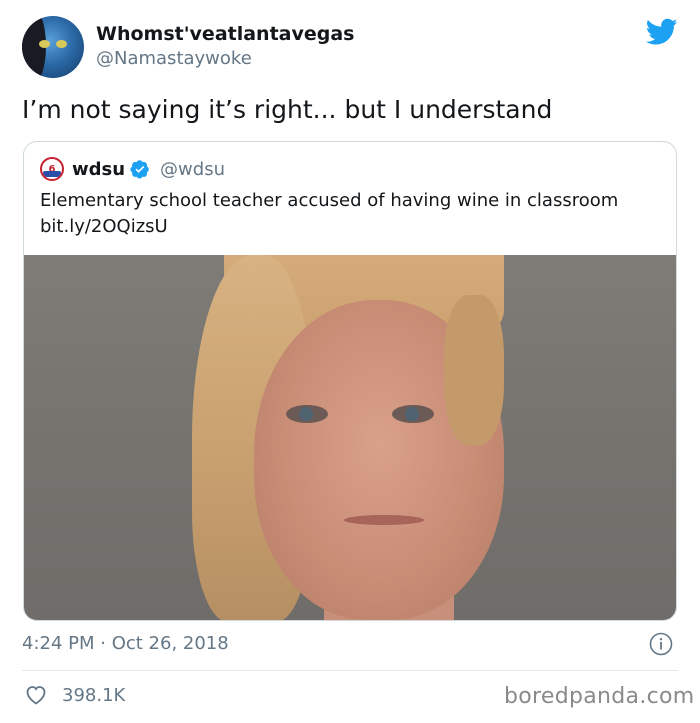  I want to click on photo-hair-right, so click(474, 370).